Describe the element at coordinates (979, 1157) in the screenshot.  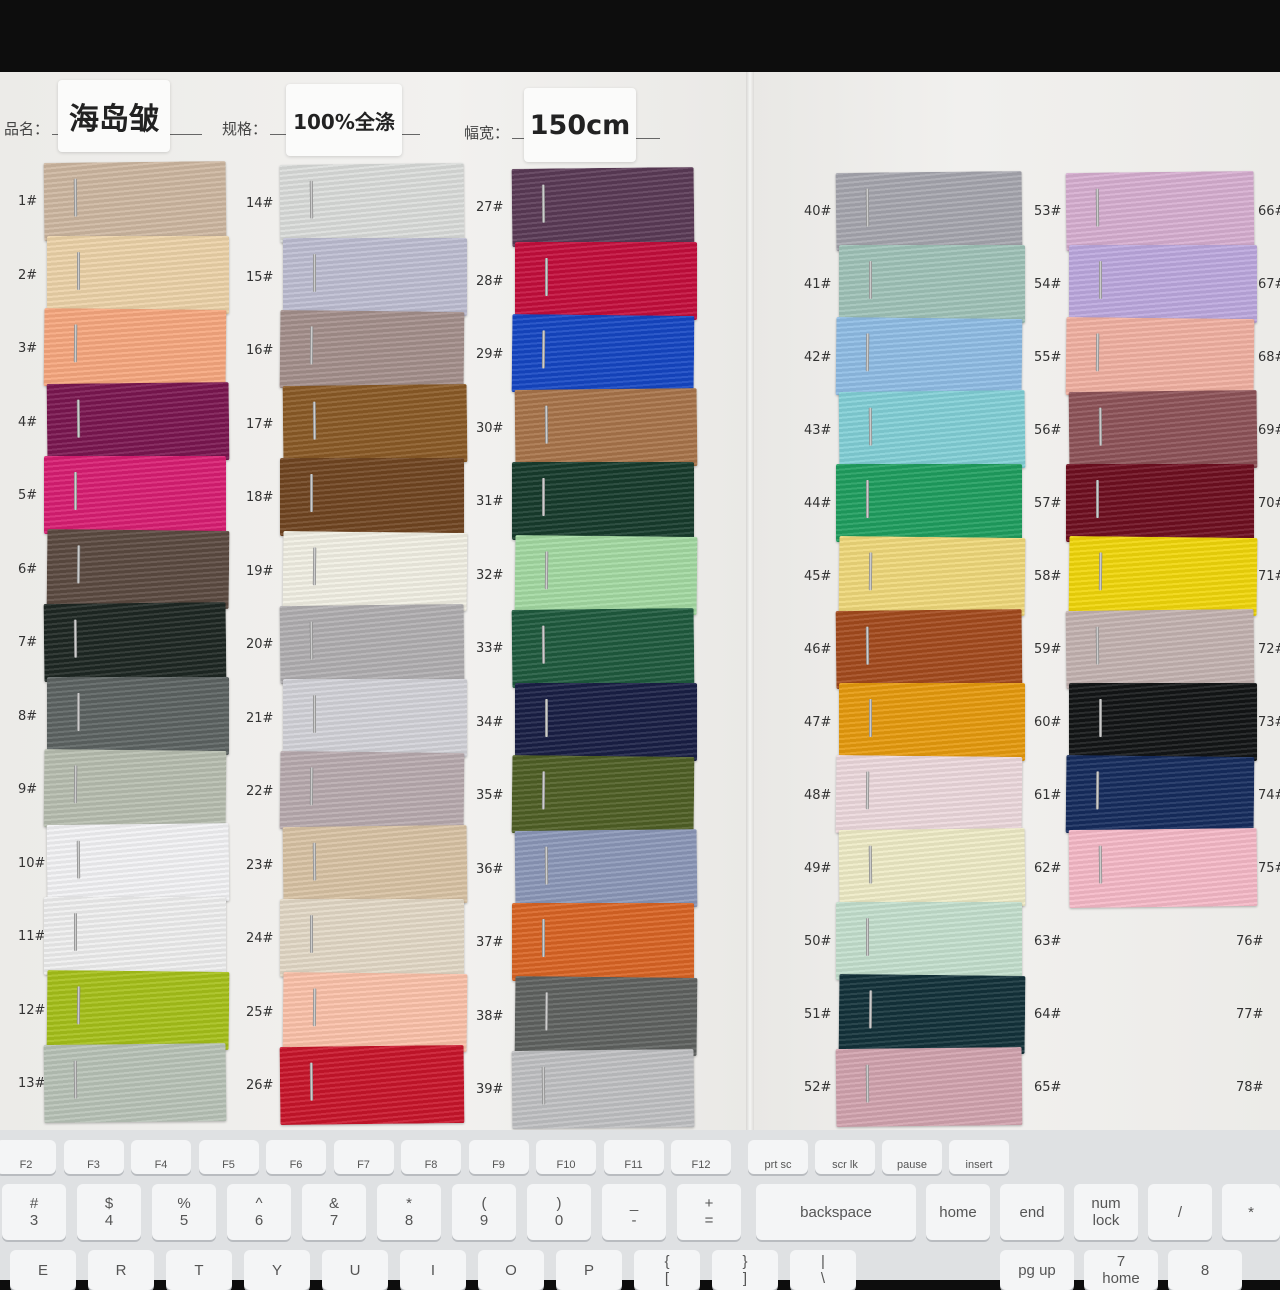
I see `keyboard-key: insert` at that location.